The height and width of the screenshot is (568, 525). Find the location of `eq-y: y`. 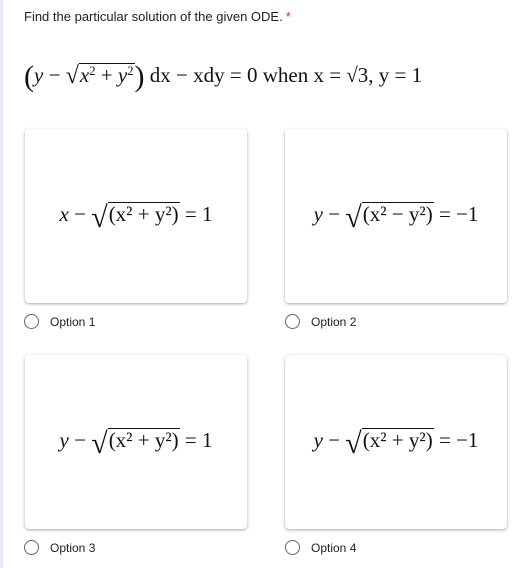

eq-y: y is located at coordinates (39, 75).